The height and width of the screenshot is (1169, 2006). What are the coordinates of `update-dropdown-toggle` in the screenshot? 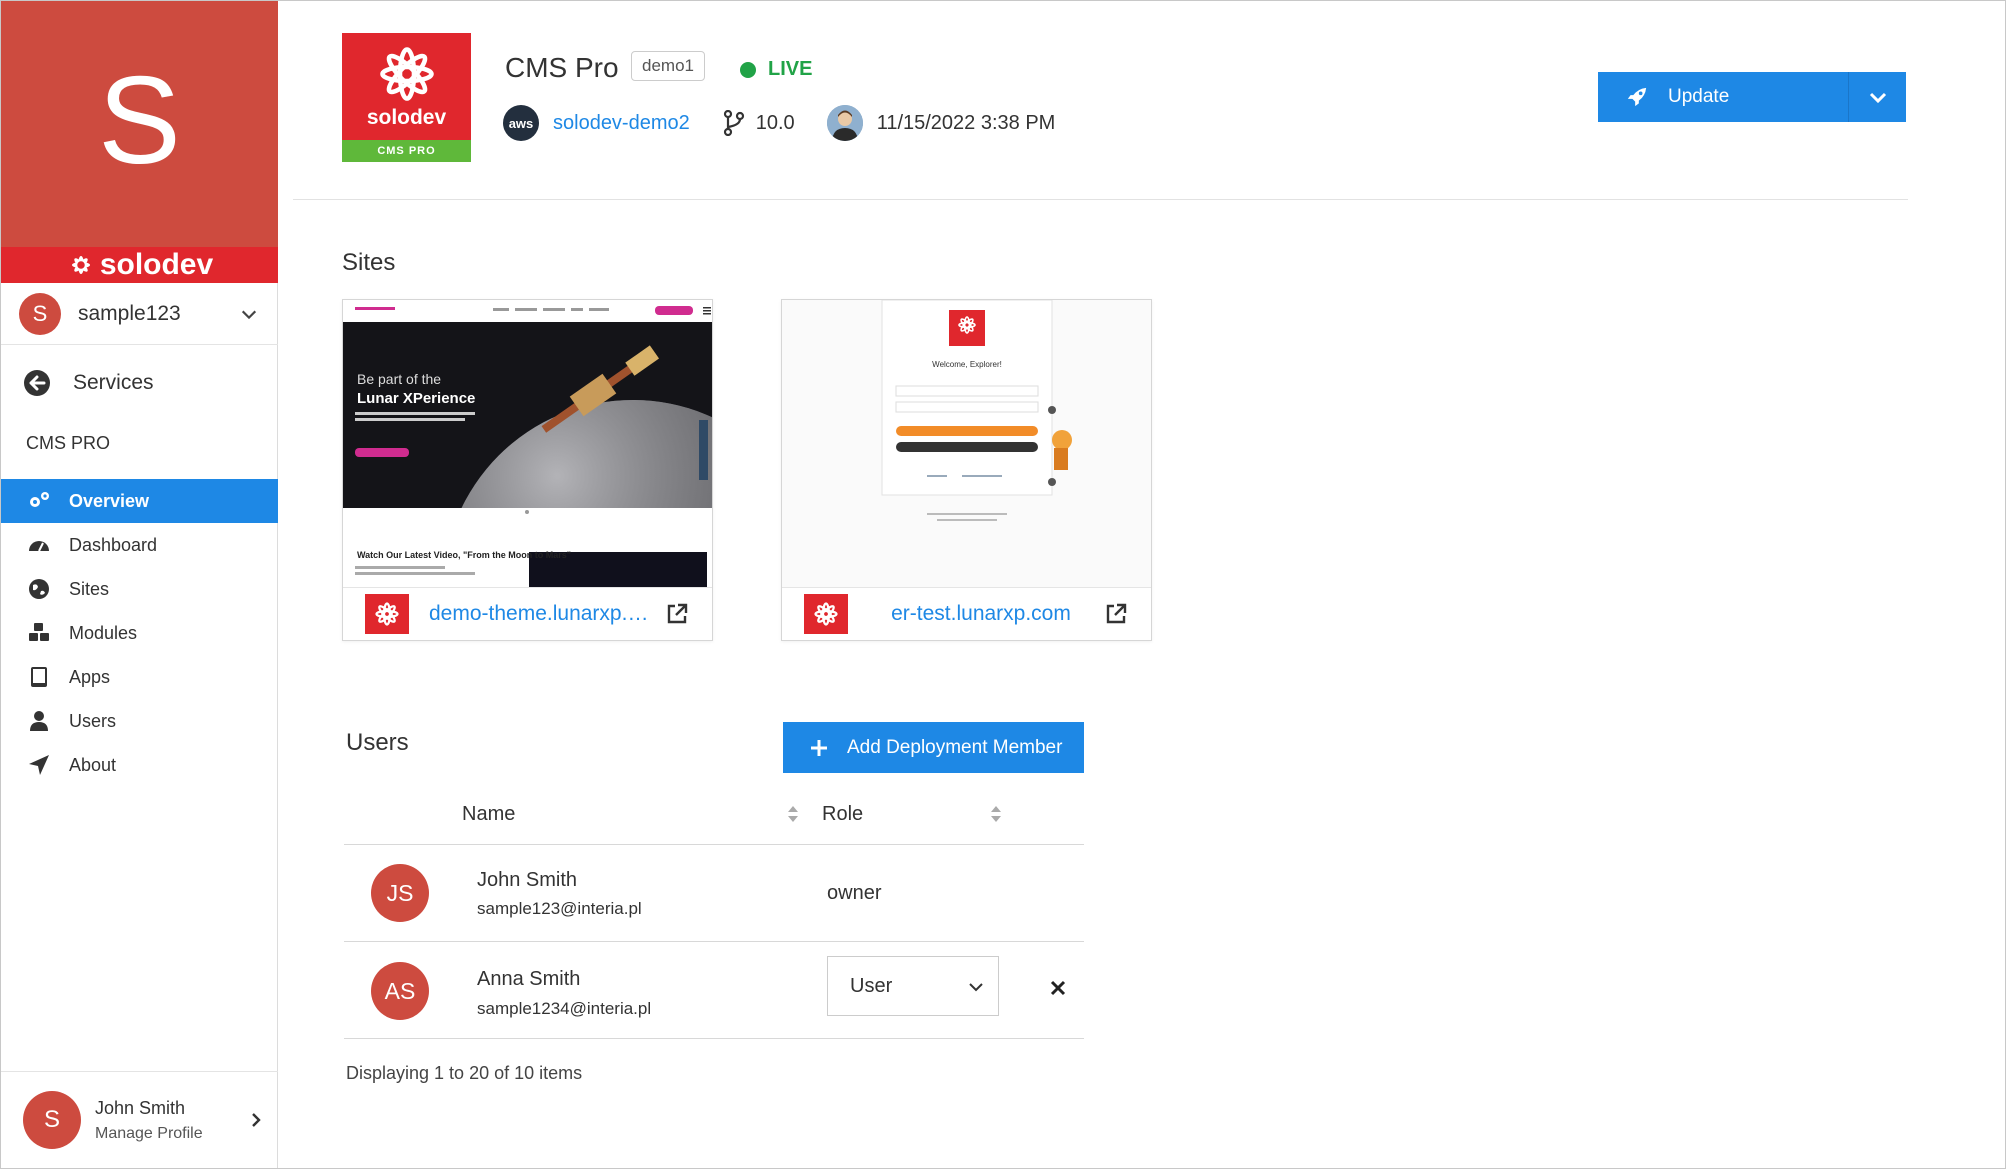 It's located at (1877, 97).